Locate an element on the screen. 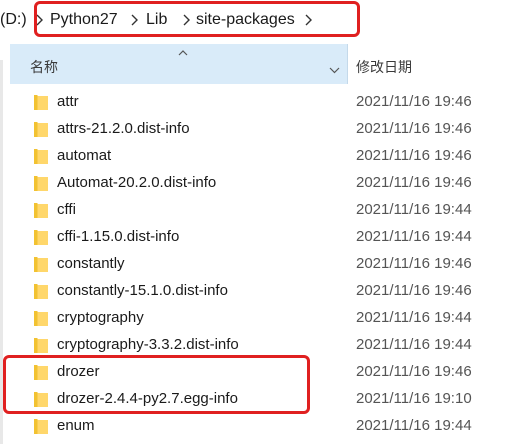 The image size is (512, 444). breadcrumb-site-packages: site-packages is located at coordinates (245, 20).